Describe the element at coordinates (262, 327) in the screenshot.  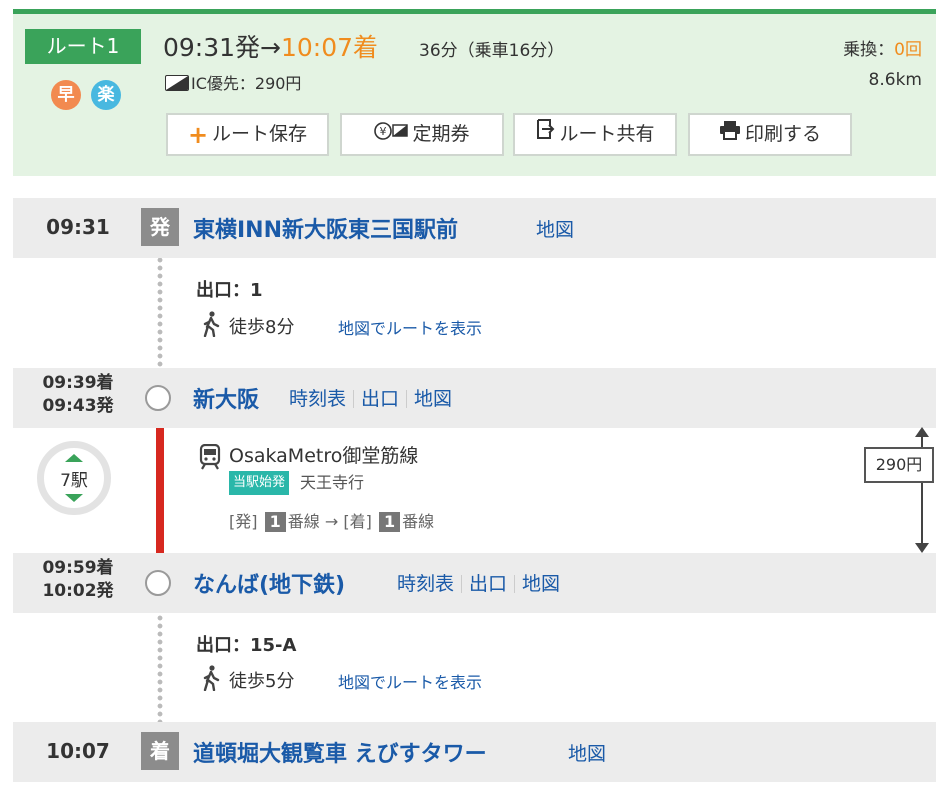
I see `start-walk-duration: 徒歩8分` at that location.